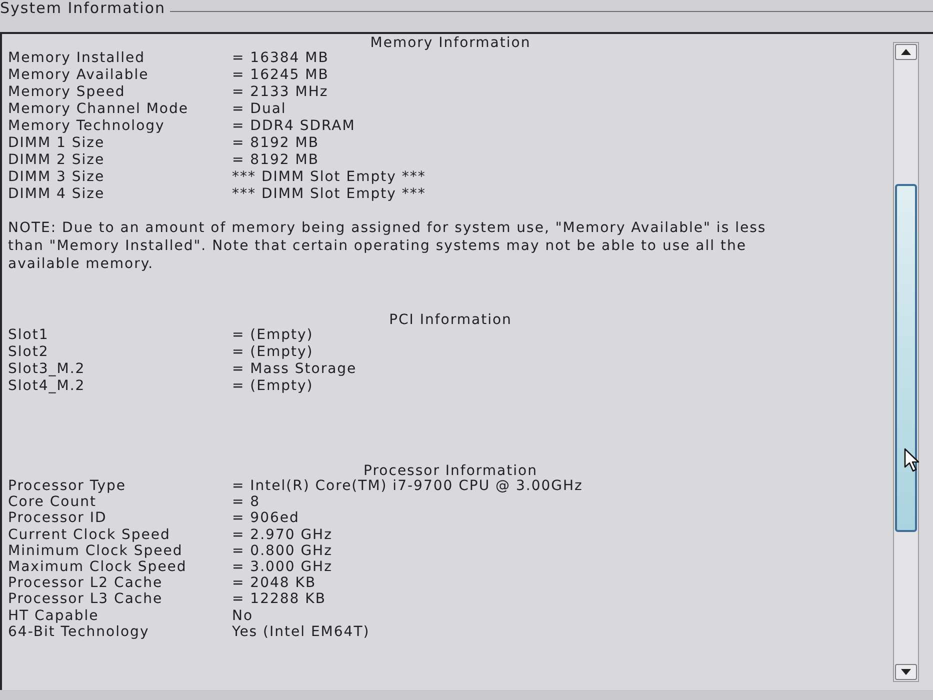  Describe the element at coordinates (57, 518) in the screenshot. I see `field-label: Processor ID` at that location.